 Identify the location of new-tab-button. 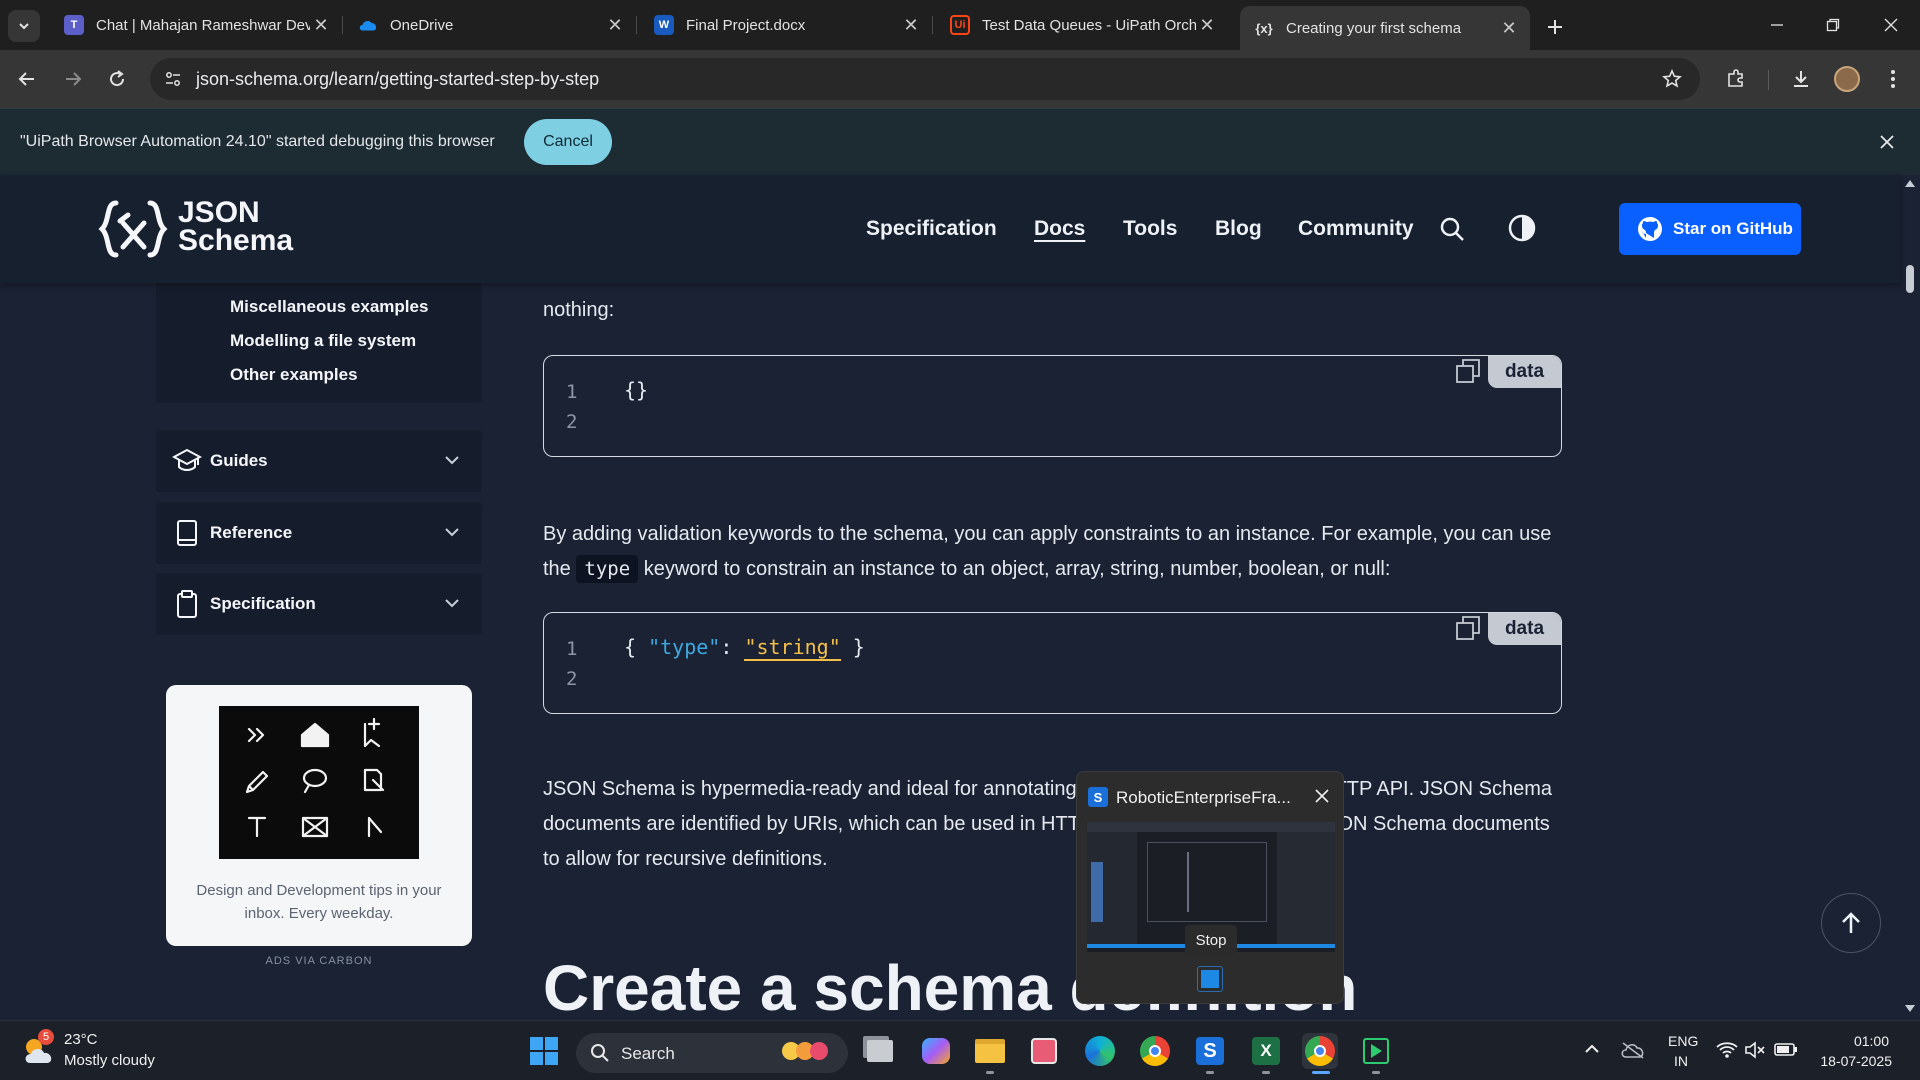
(1555, 27).